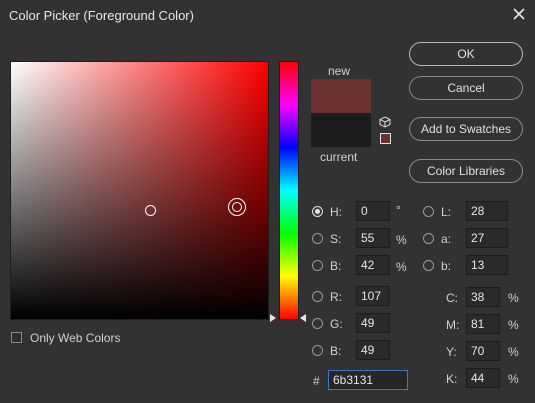  What do you see at coordinates (339, 71) in the screenshot?
I see `new-color-label: new` at bounding box center [339, 71].